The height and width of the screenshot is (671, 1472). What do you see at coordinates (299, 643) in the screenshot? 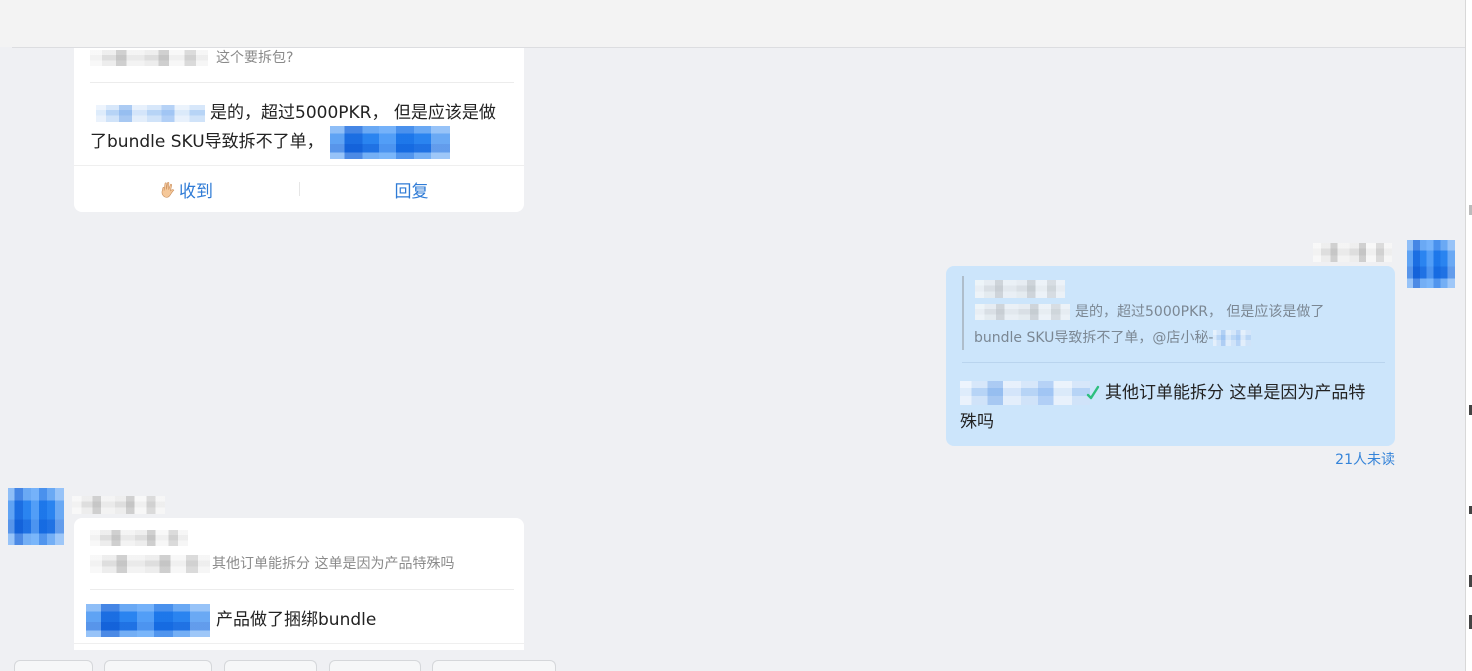
I see `actions-divider` at bounding box center [299, 643].